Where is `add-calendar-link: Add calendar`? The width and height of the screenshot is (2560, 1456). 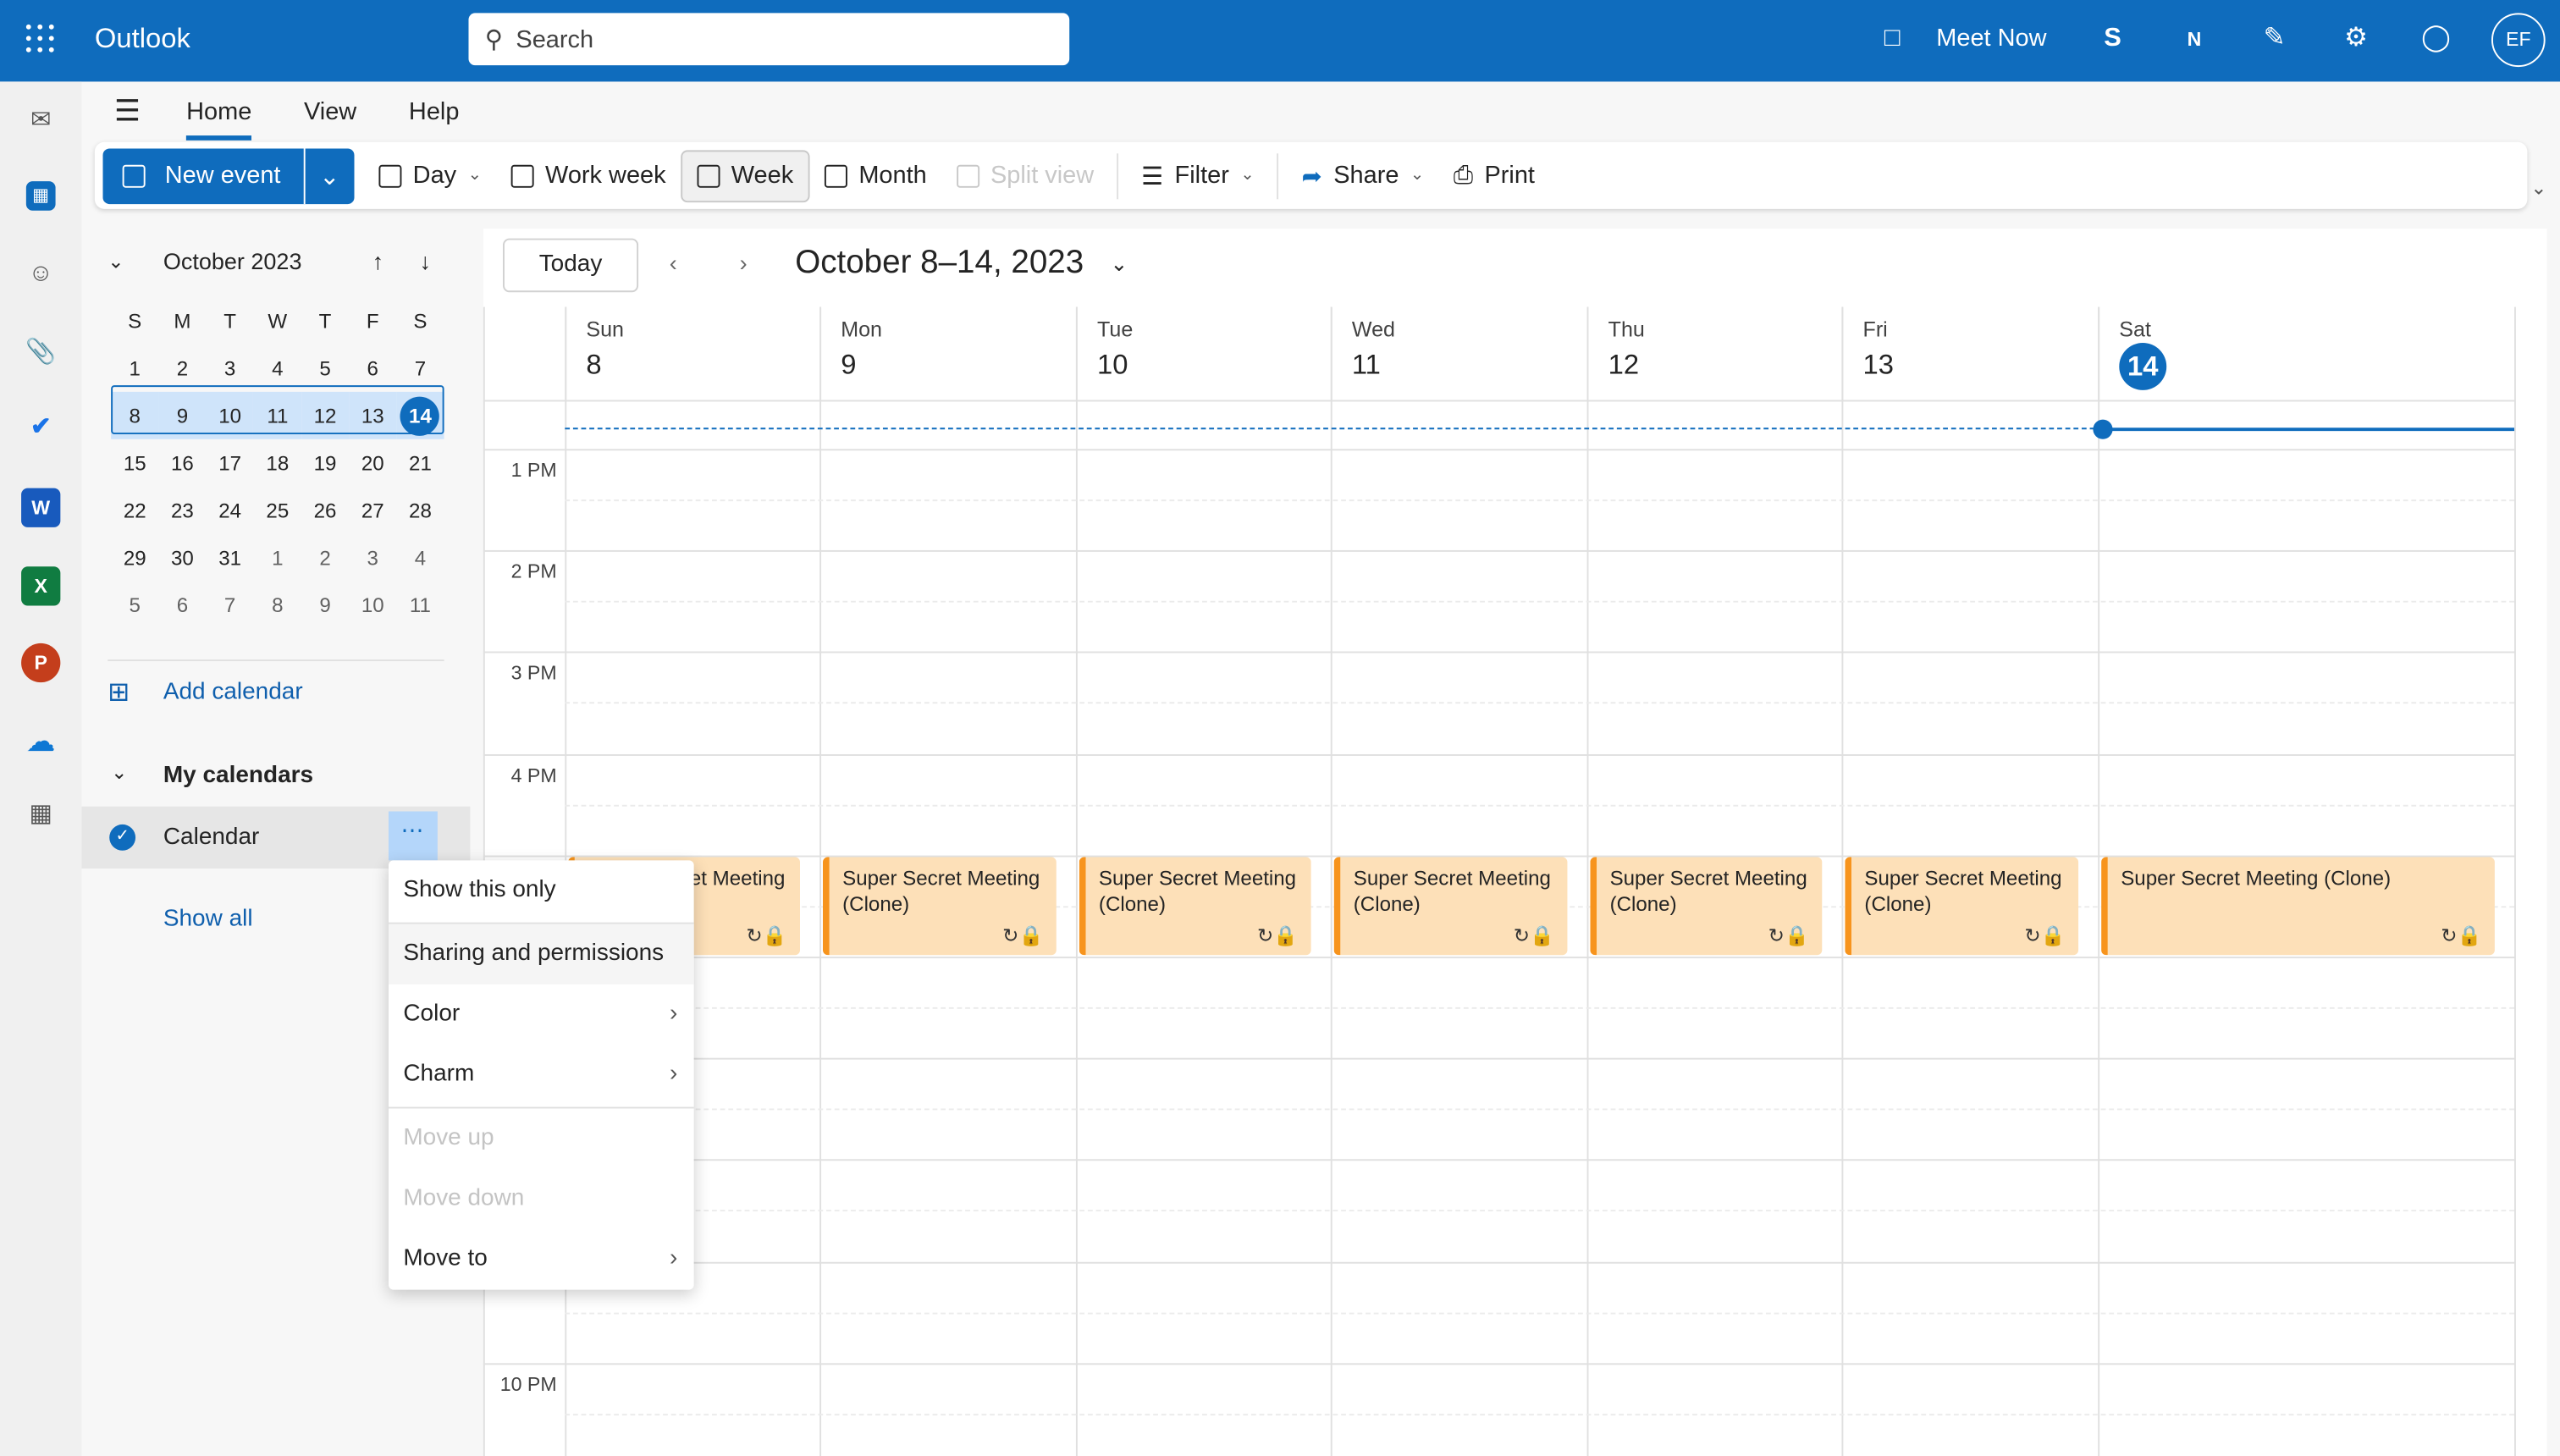
add-calendar-link: Add calendar is located at coordinates (233, 692).